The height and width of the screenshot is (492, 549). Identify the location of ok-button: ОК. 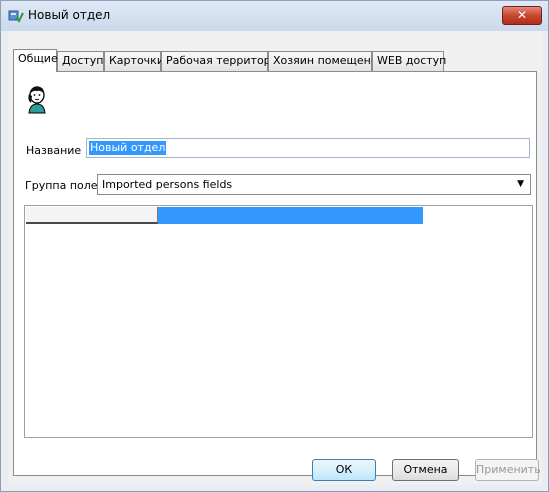
(344, 470).